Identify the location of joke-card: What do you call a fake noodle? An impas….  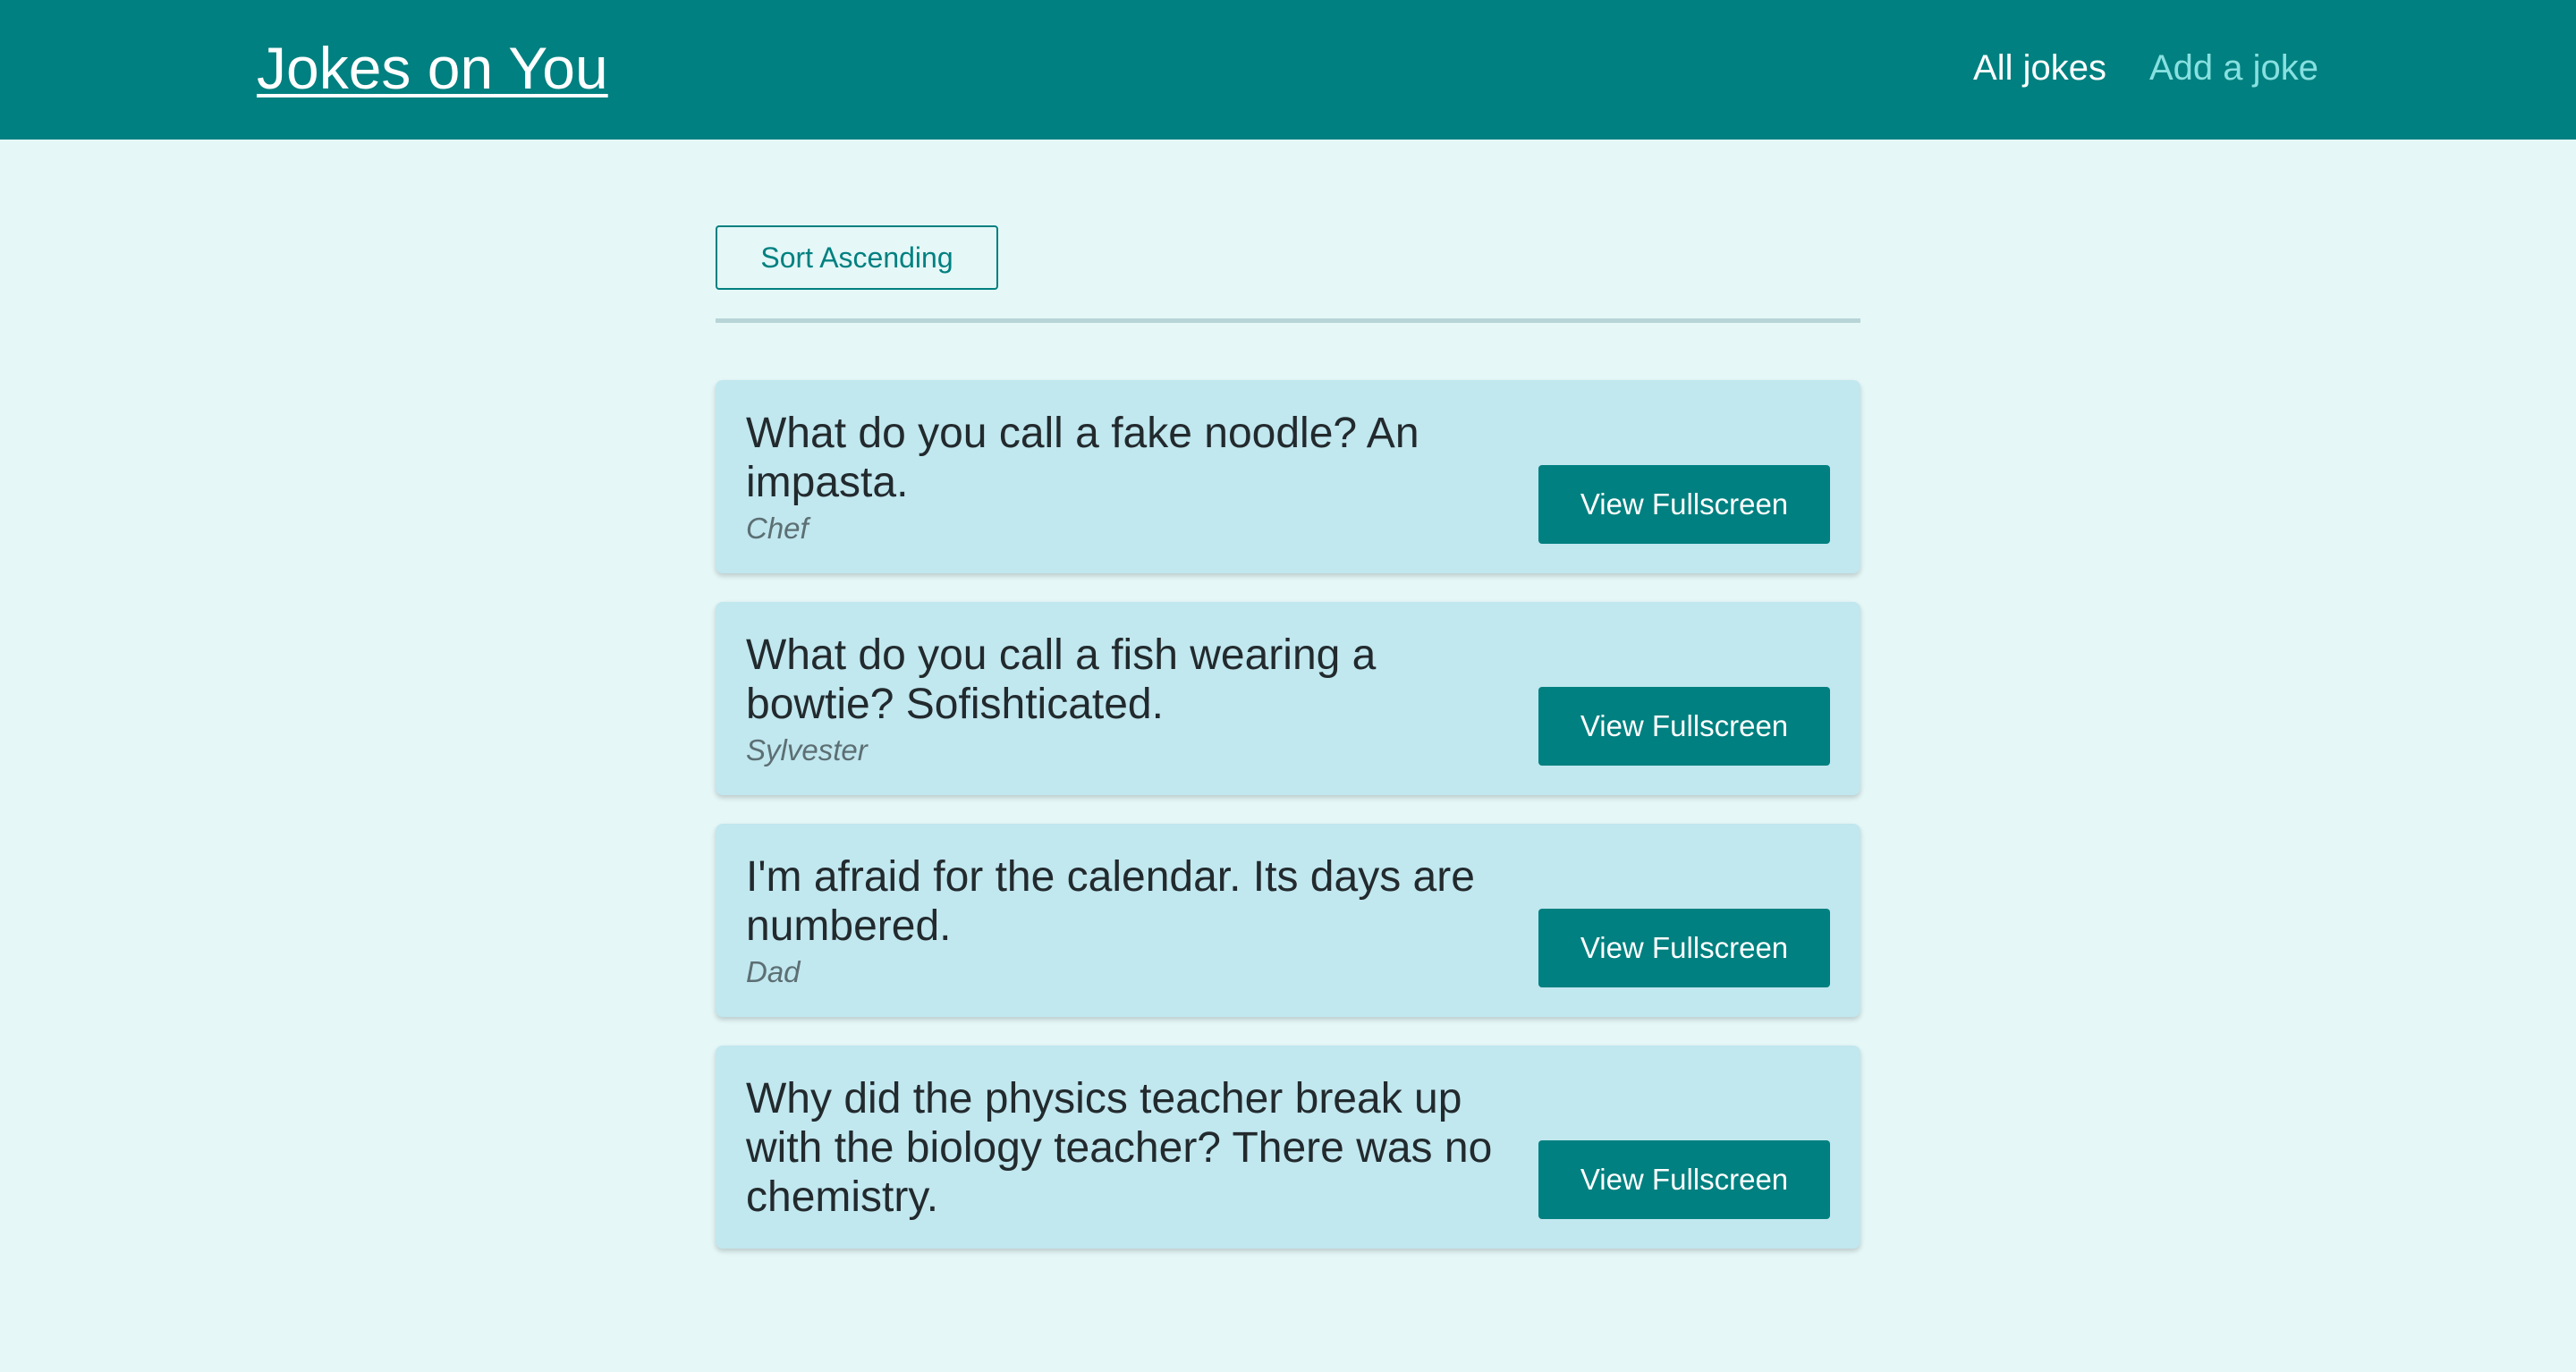
(1288, 477).